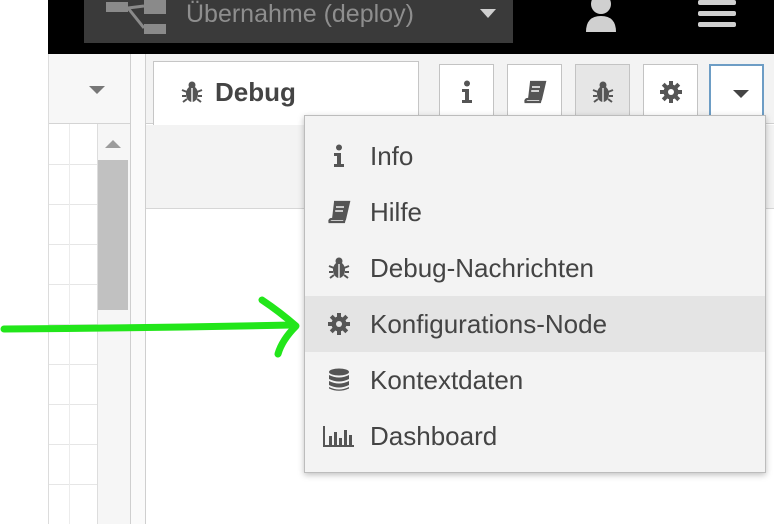  I want to click on menu-item-dashboard: Dashboard, so click(535, 436).